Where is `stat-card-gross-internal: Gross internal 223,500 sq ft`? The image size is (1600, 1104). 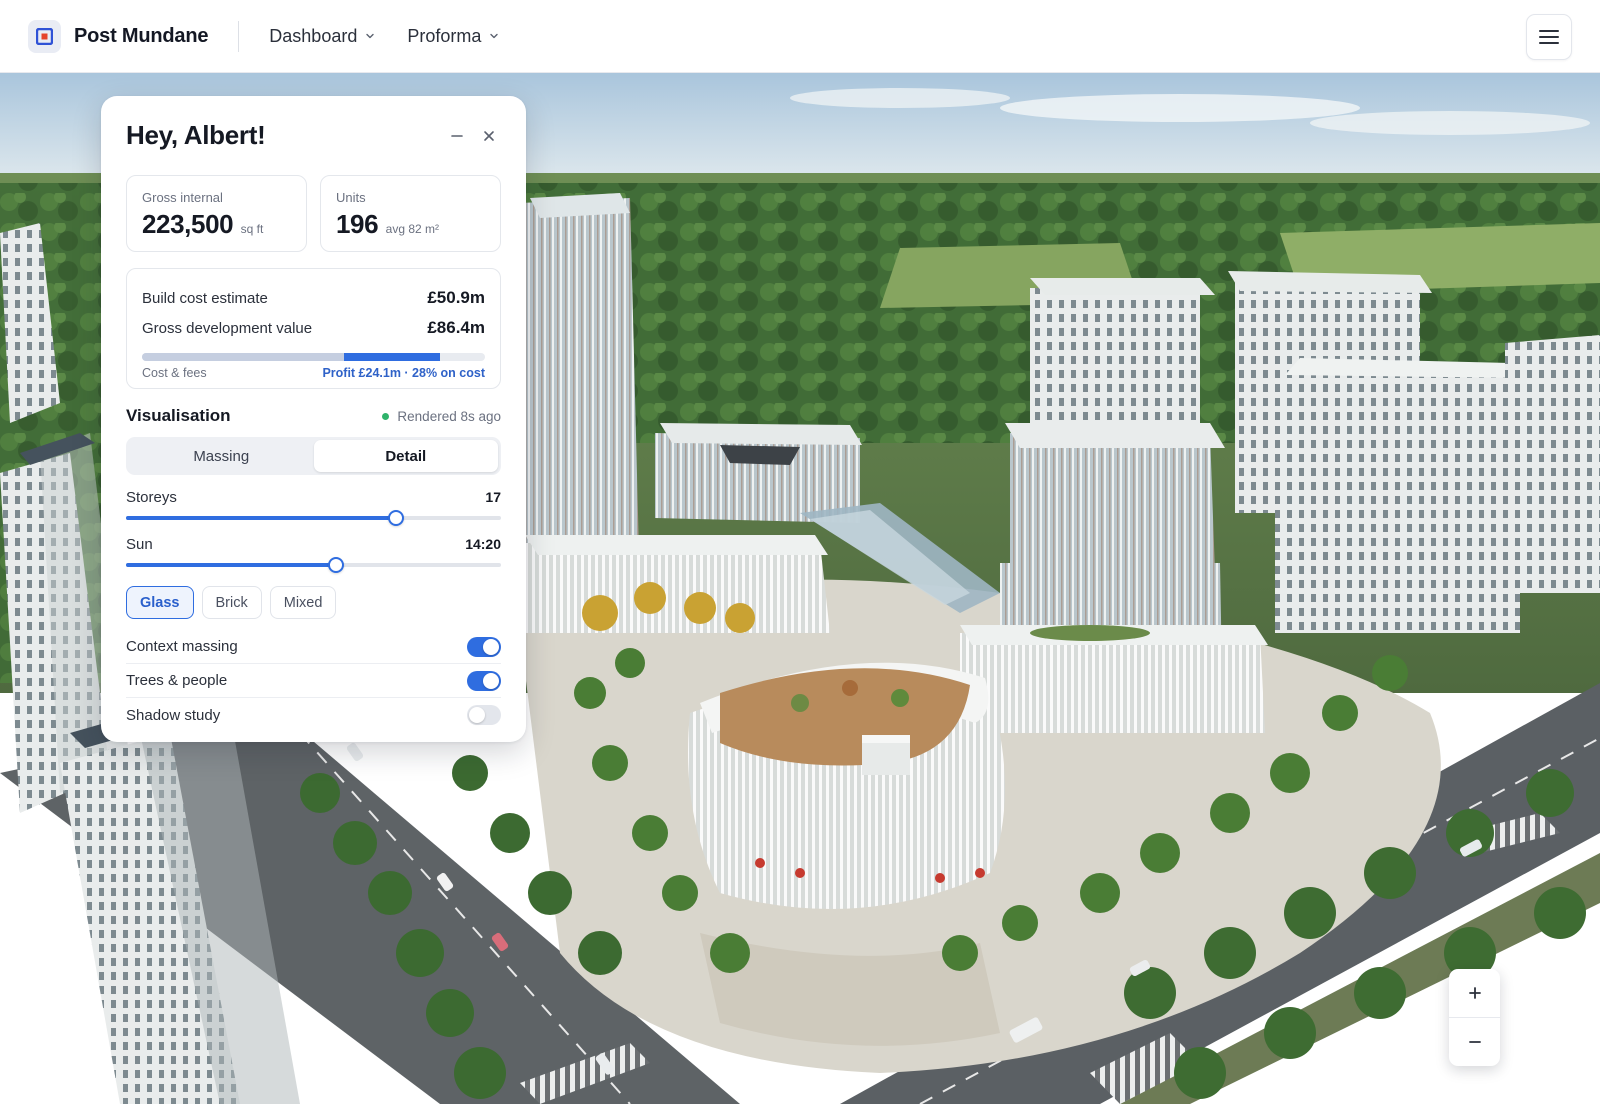 stat-card-gross-internal: Gross internal 223,500 sq ft is located at coordinates (216, 213).